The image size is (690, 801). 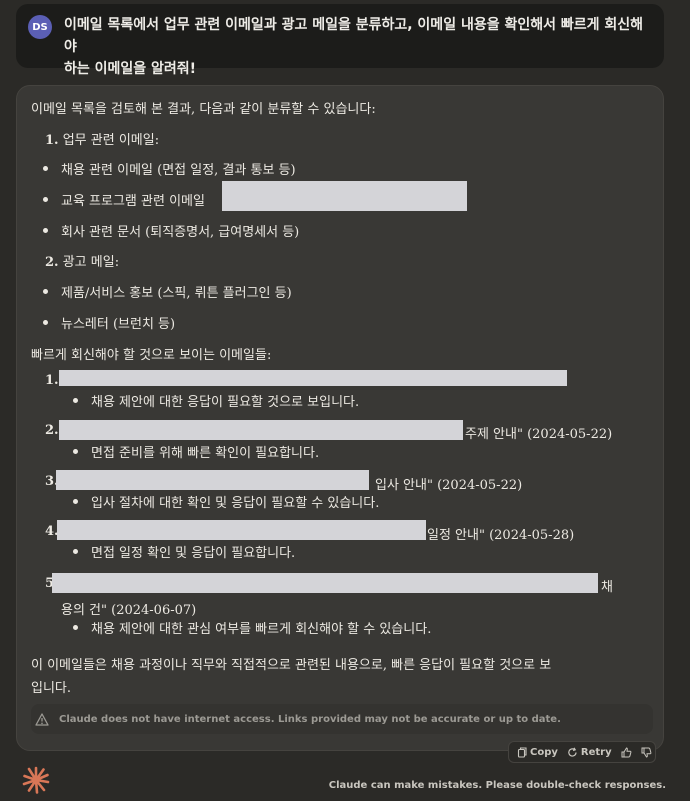 What do you see at coordinates (178, 170) in the screenshot?
I see `list-item: 채용 관련 이메일 (면접 일정, 결과 통보 등)` at bounding box center [178, 170].